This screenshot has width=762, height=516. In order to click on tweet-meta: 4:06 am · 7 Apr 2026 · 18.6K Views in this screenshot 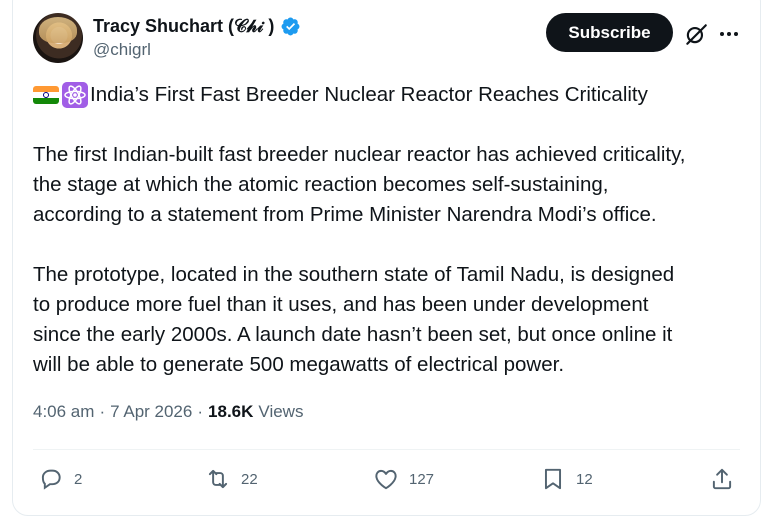, I will do `click(168, 412)`.